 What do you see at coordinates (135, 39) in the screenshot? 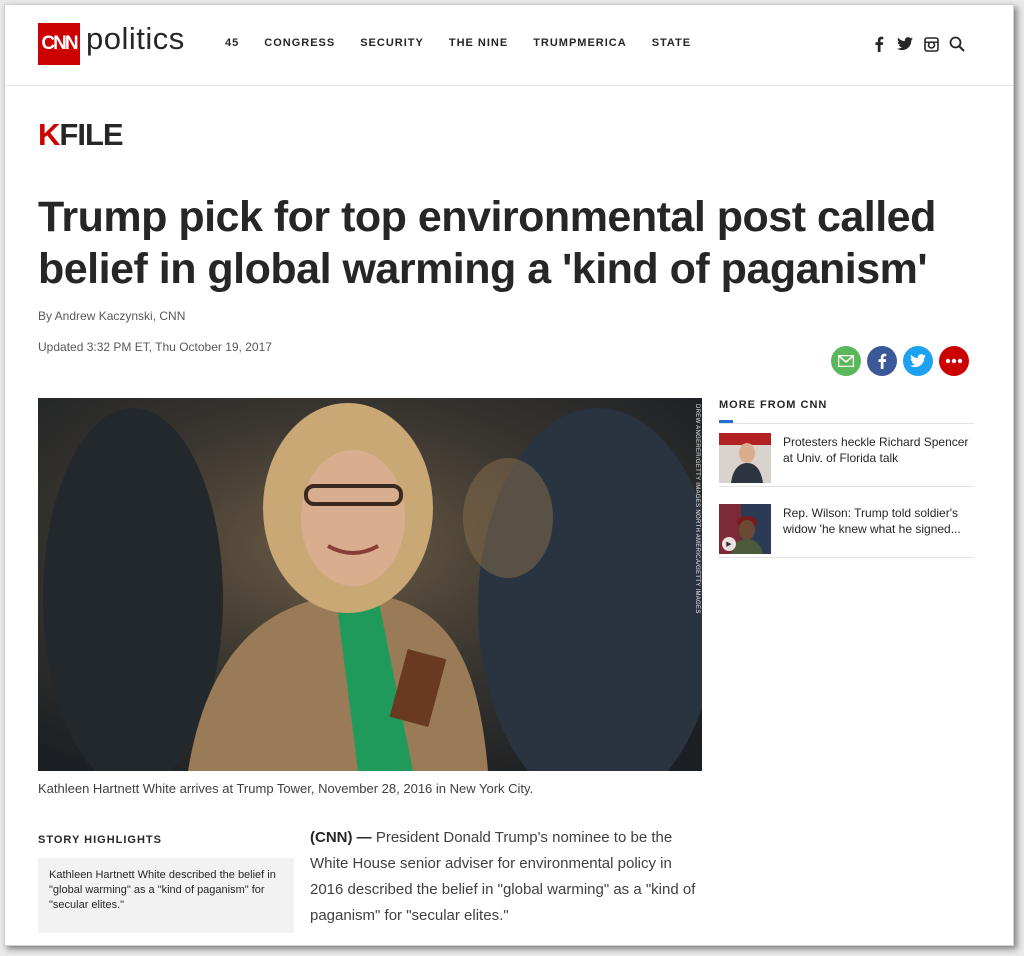
I see `section-title: politics` at bounding box center [135, 39].